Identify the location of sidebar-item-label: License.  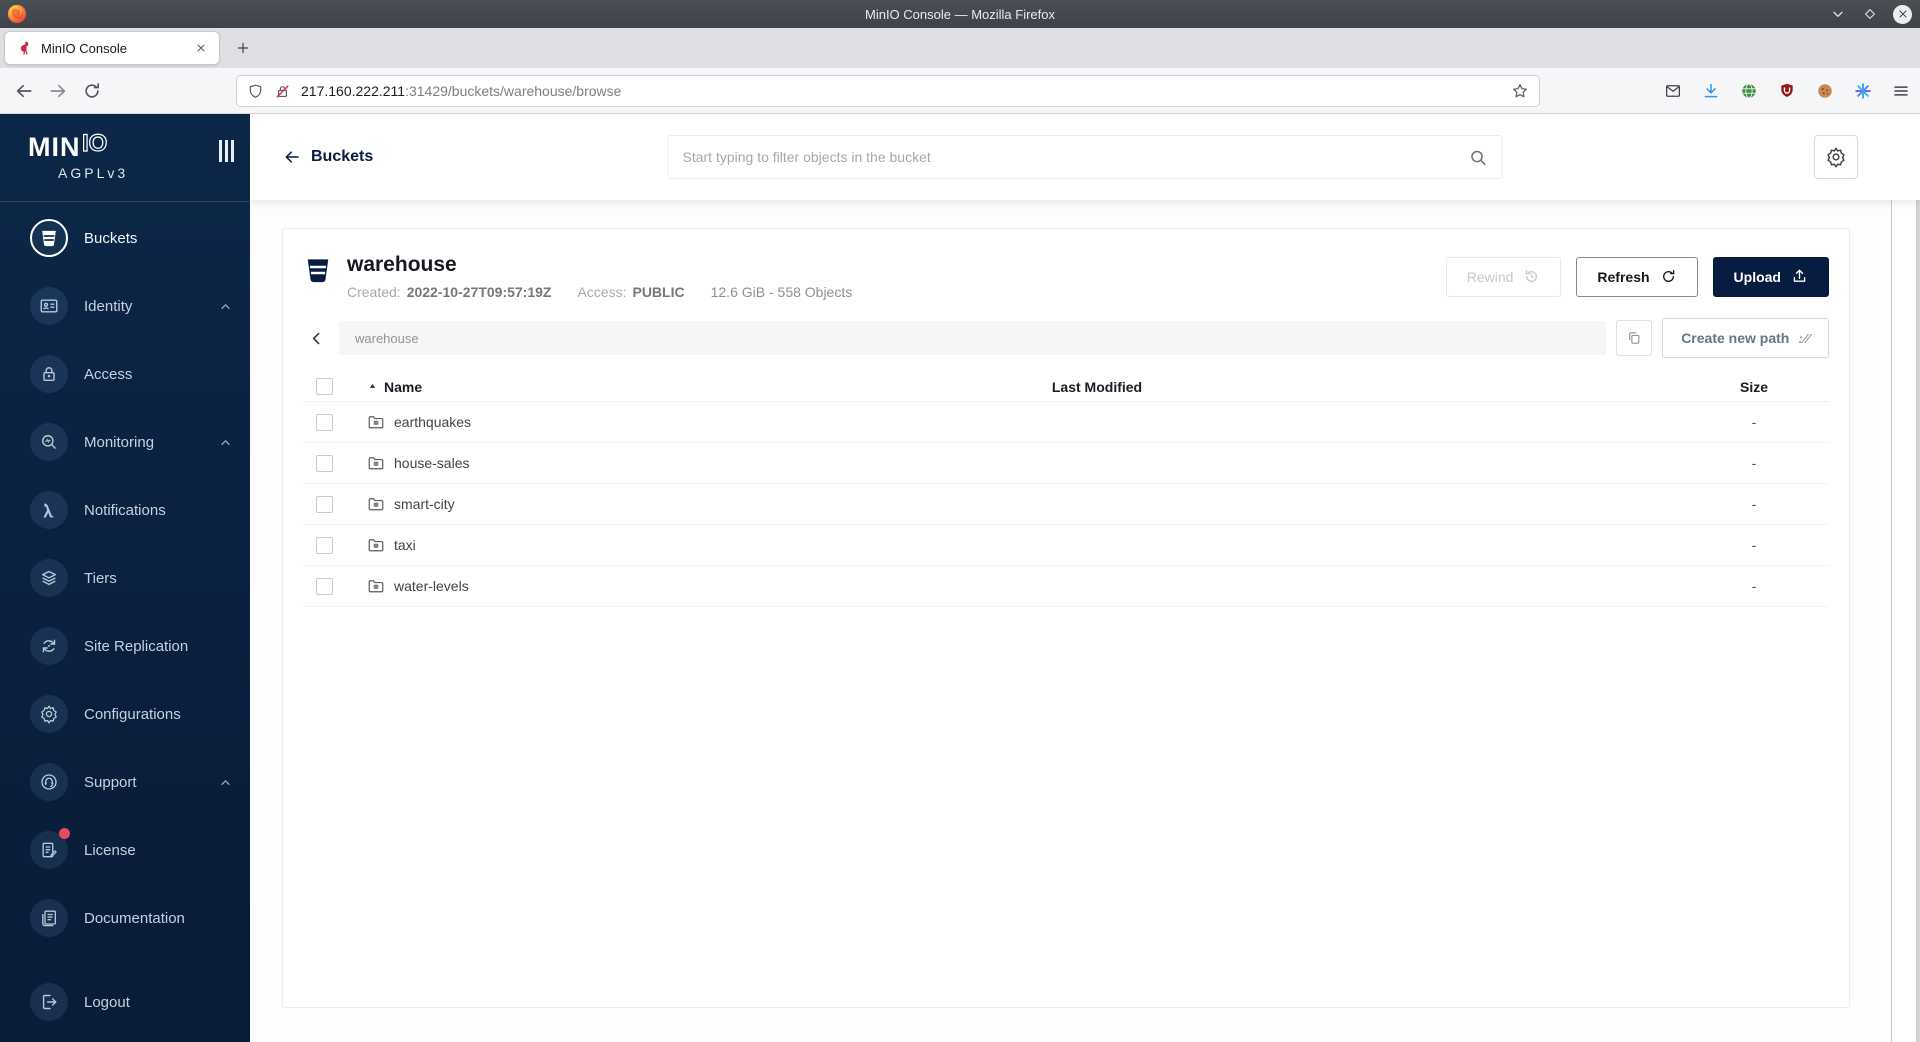
(110, 850).